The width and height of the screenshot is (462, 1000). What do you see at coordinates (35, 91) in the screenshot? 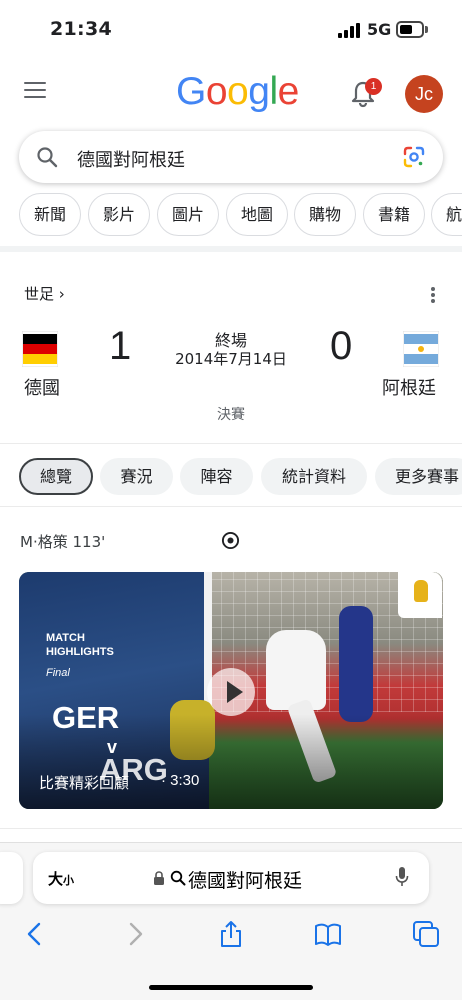
I see `menu-icon` at bounding box center [35, 91].